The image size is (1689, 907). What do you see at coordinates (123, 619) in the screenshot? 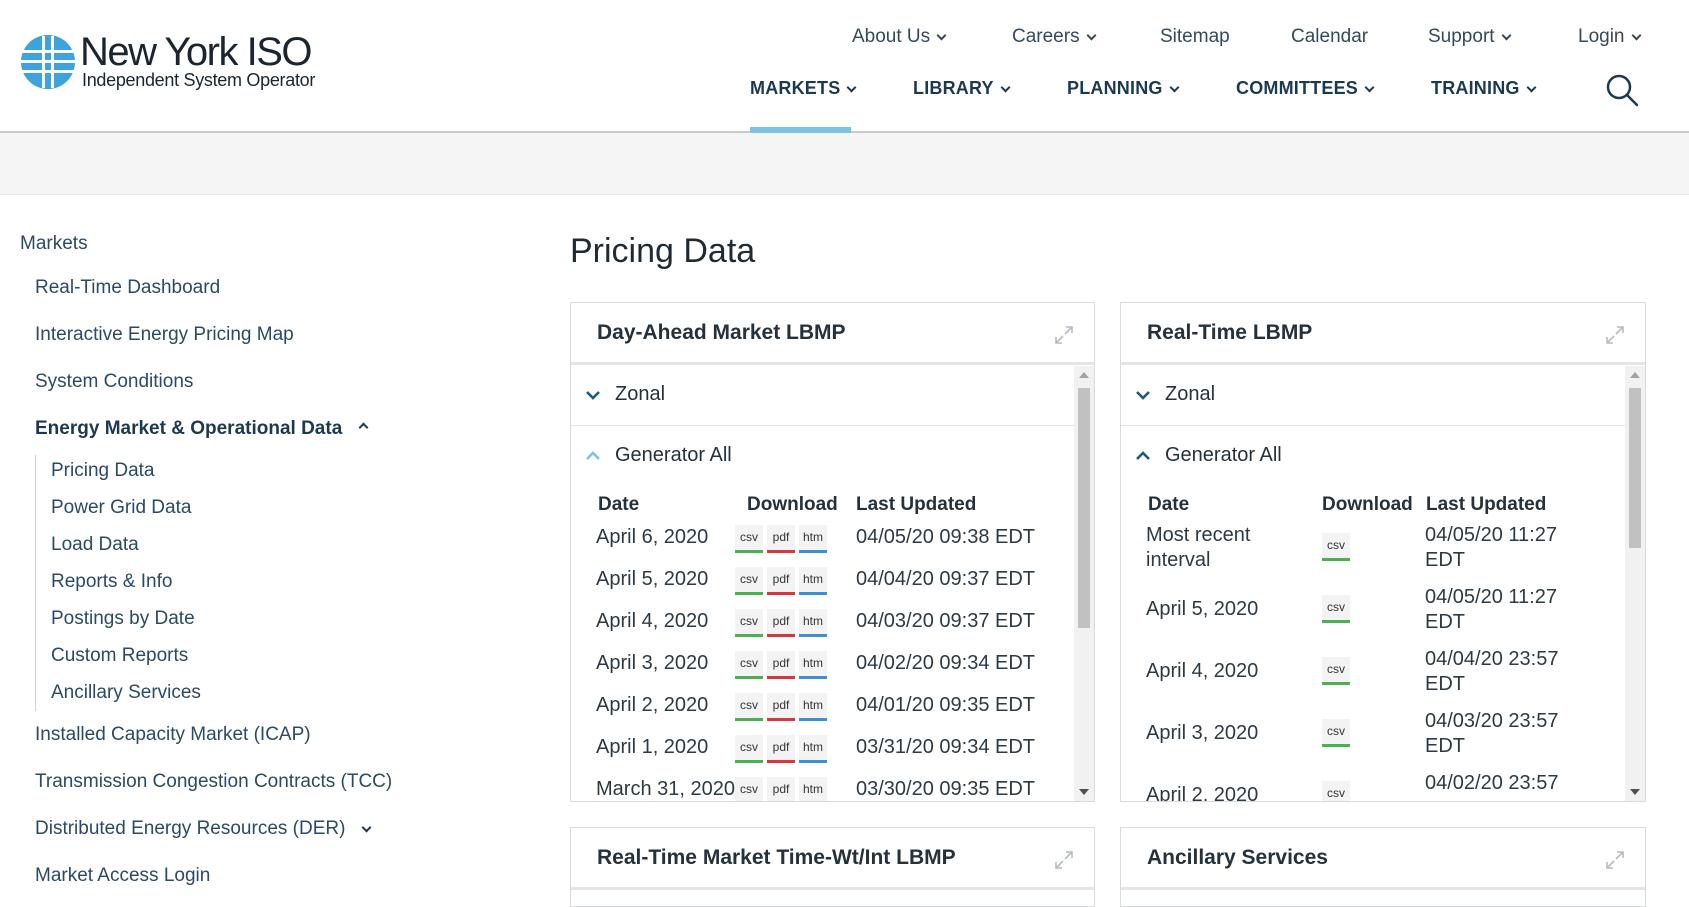
I see `sidebar-subitem-postings-by-date: Postings by Date` at bounding box center [123, 619].